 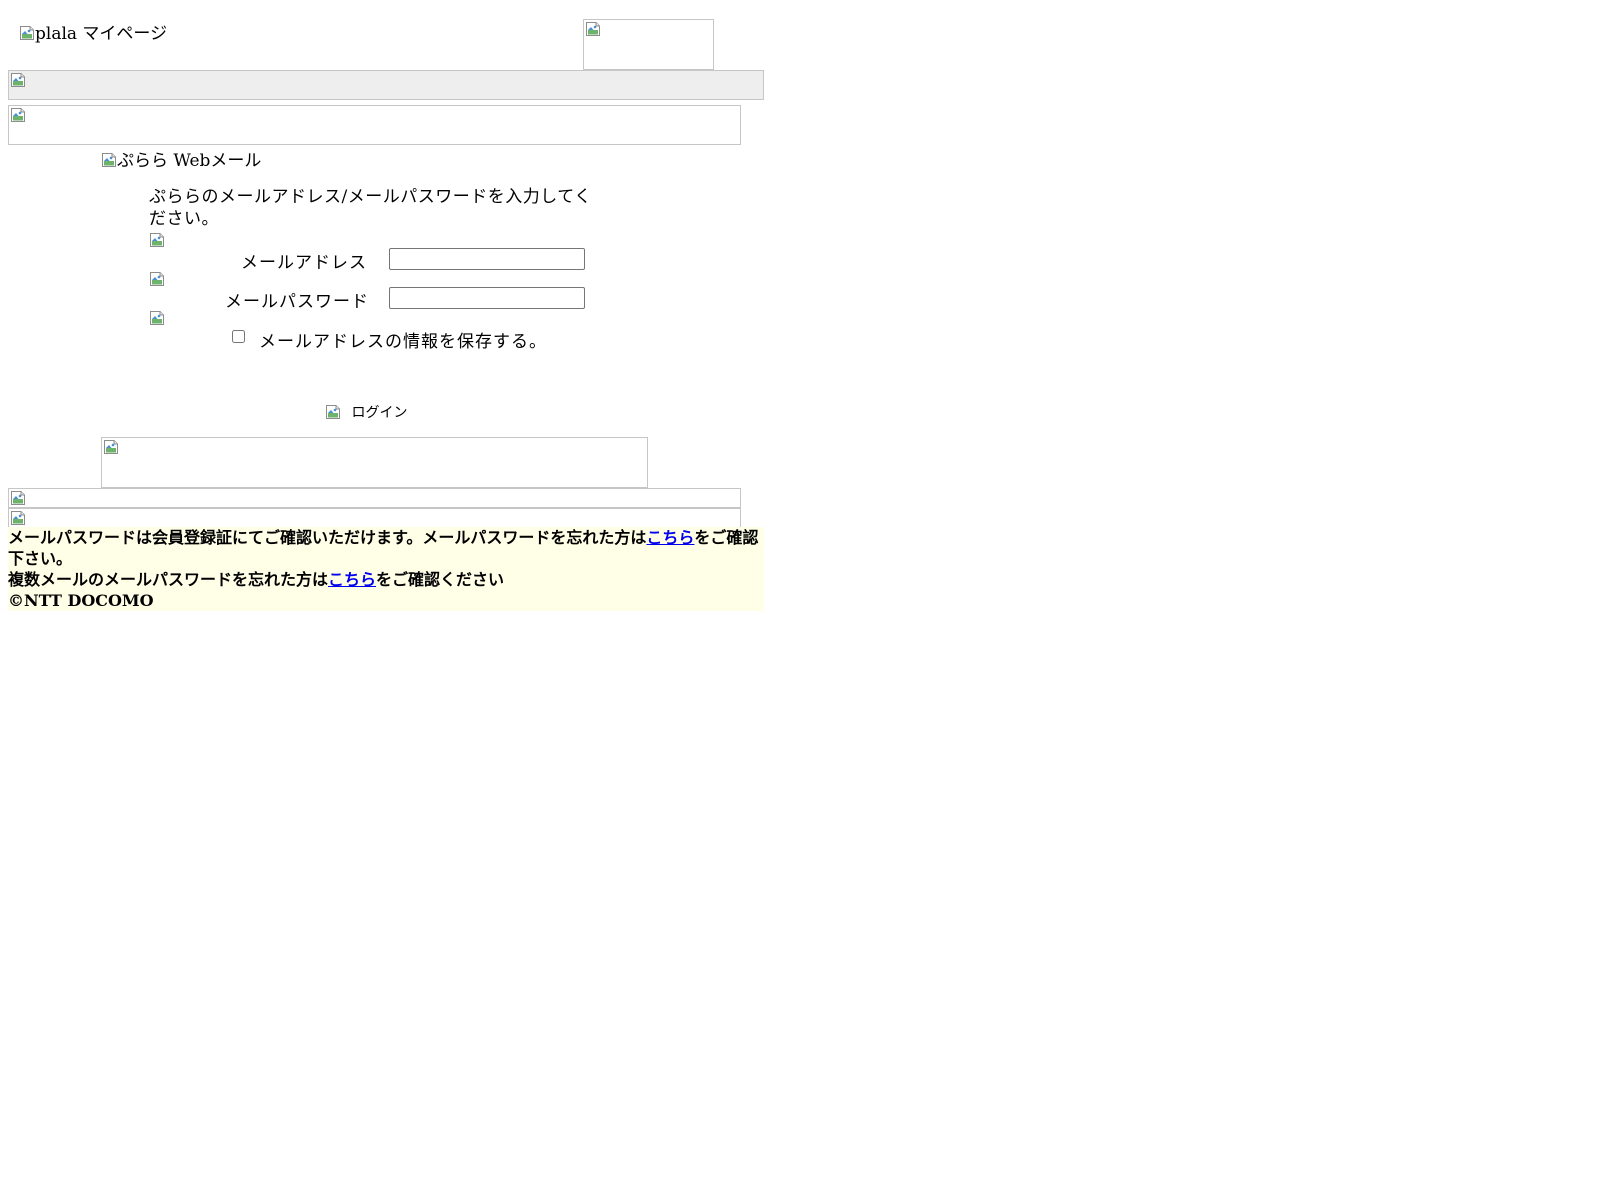 I want to click on multi-mail-note-text: 複数メールのメールパスワードを忘れた方は, so click(x=168, y=579).